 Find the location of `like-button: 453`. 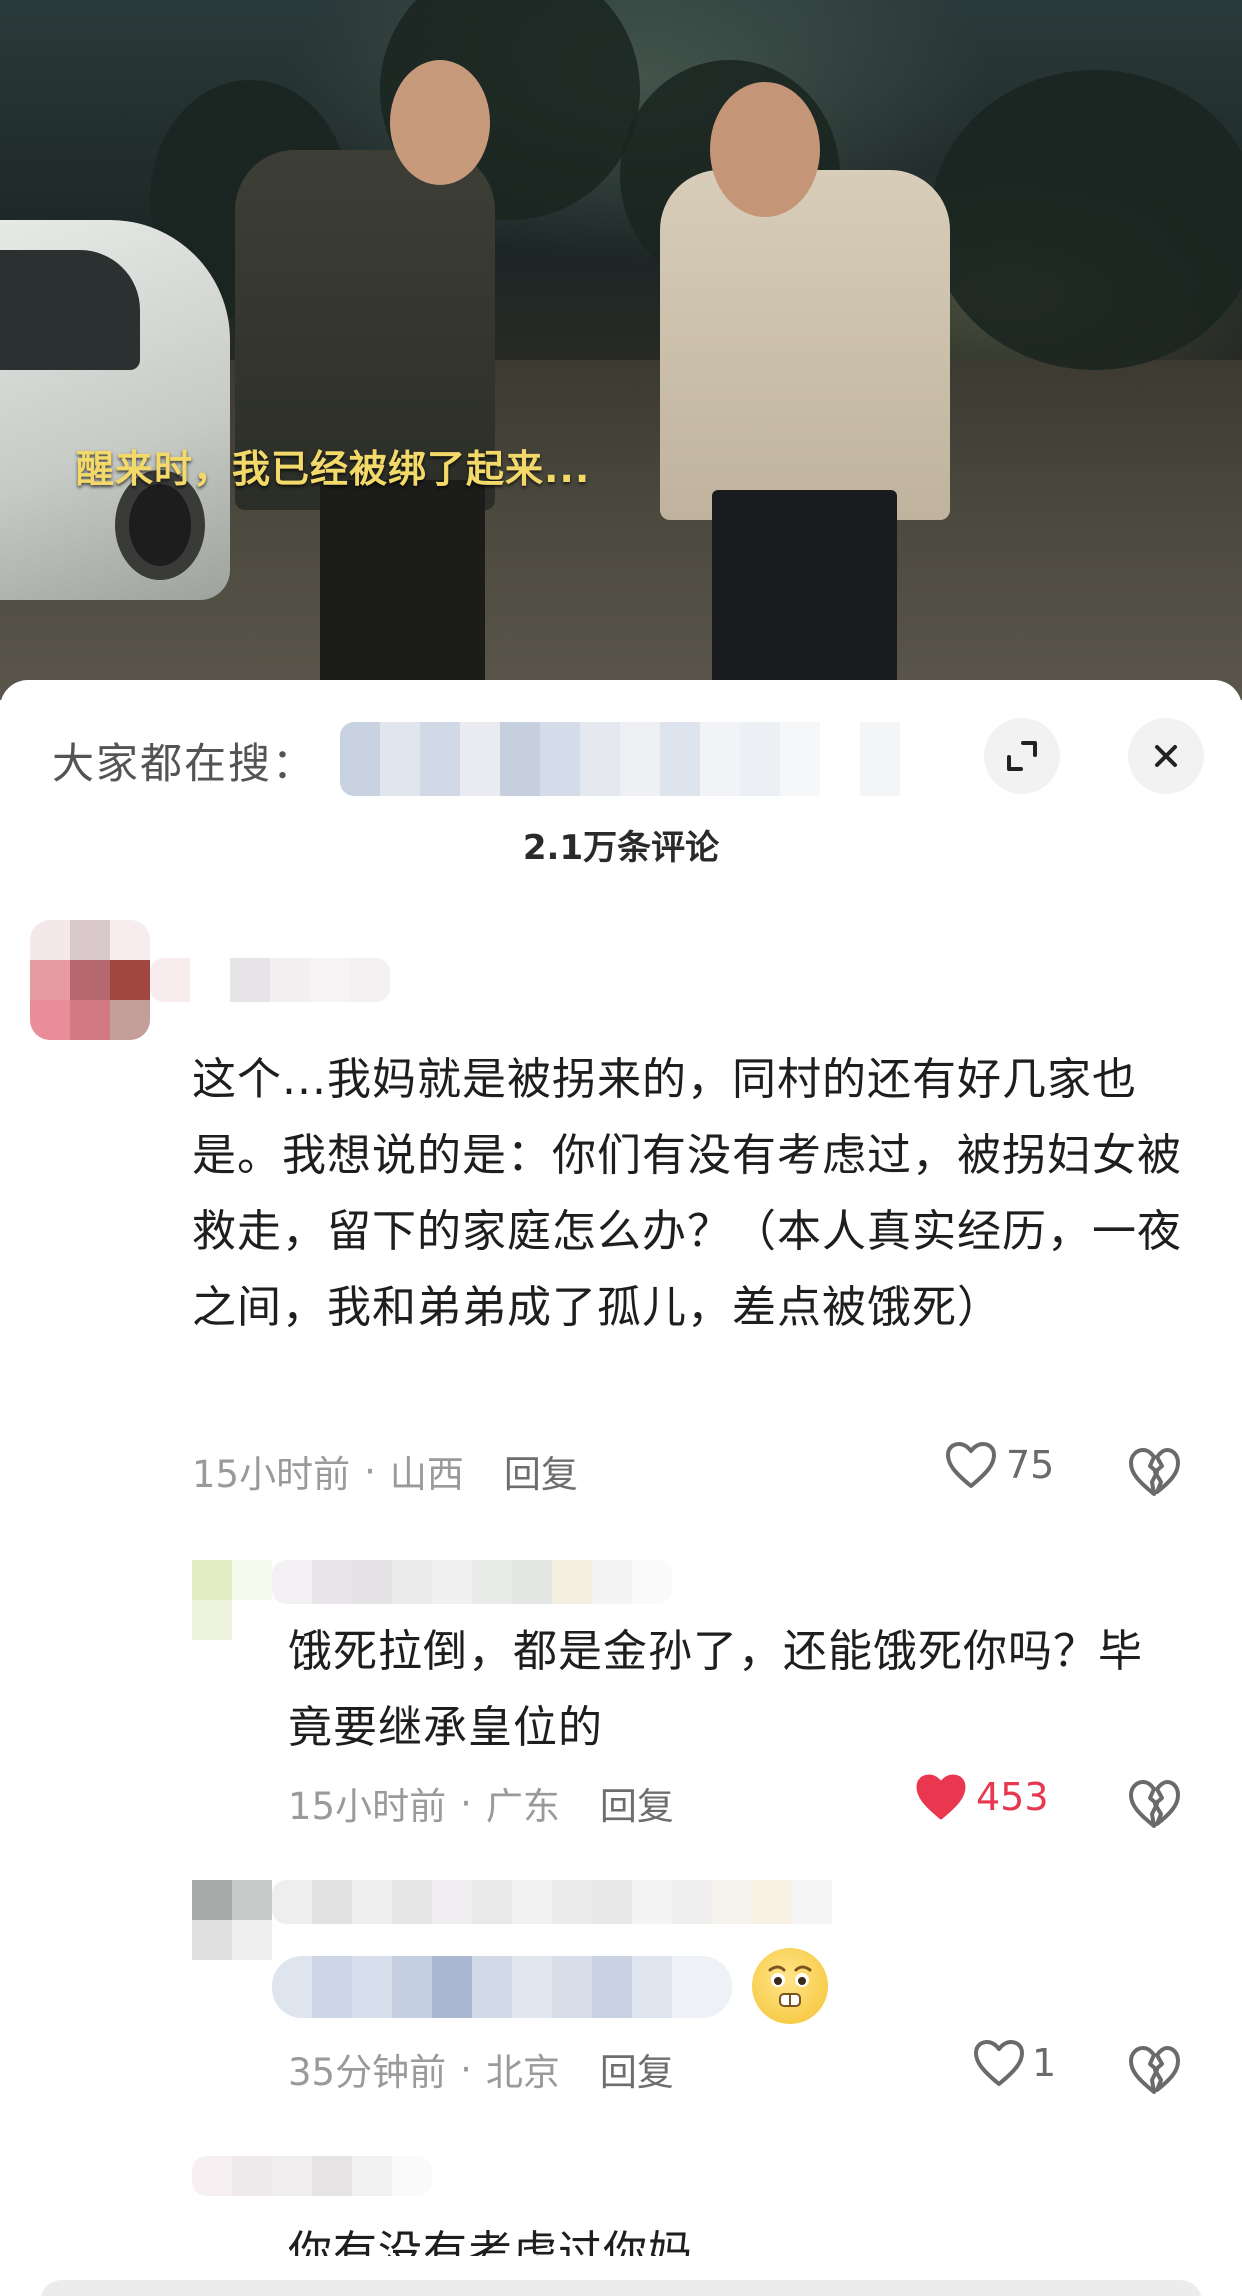

like-button: 453 is located at coordinates (981, 1797).